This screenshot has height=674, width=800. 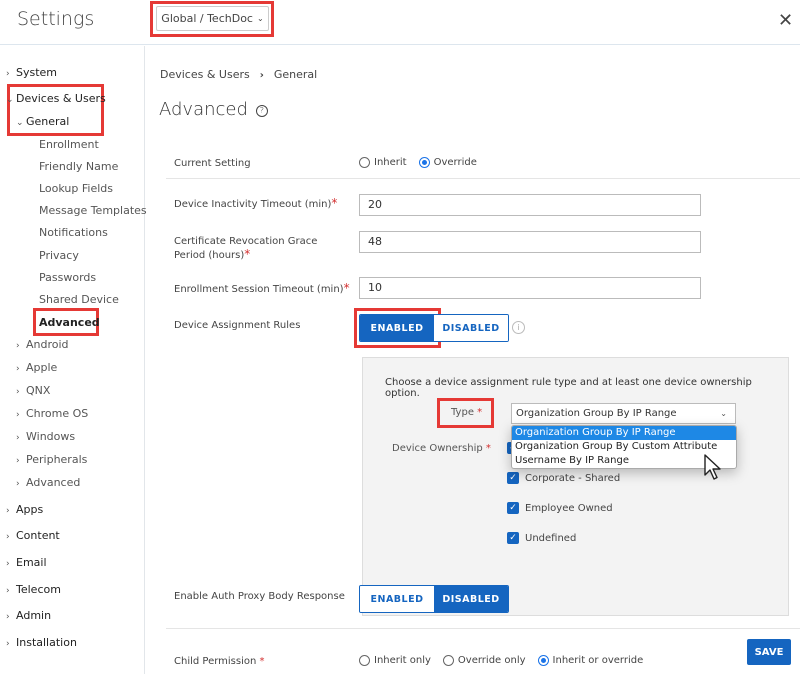 I want to click on sidebar-item-label: System, so click(x=37, y=72).